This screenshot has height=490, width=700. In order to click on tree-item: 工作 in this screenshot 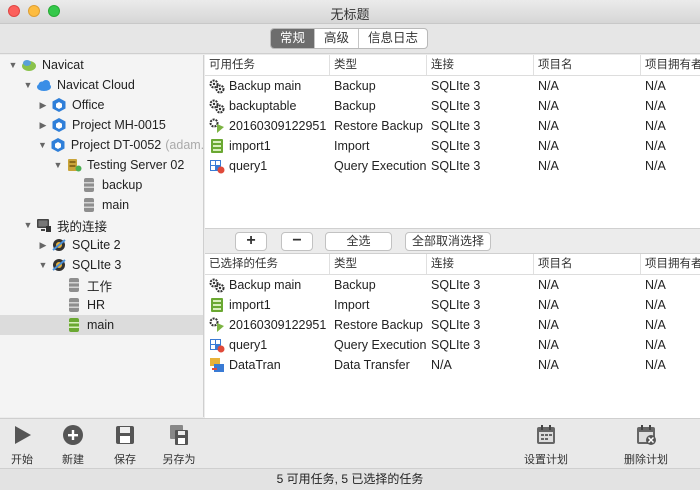, I will do `click(101, 285)`.